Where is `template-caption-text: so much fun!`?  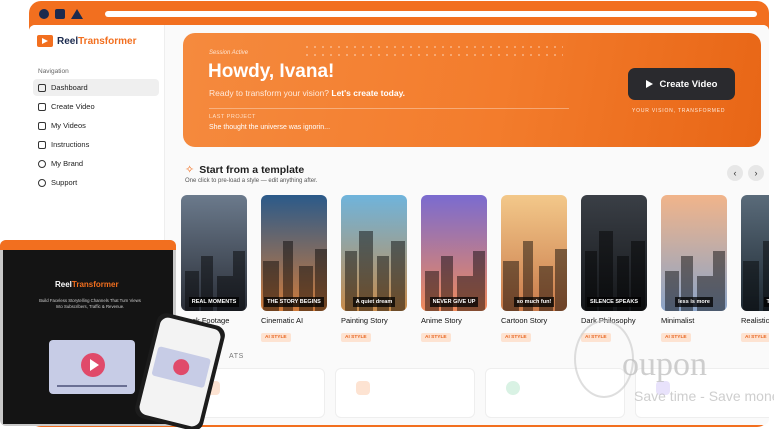
template-caption-text: so much fun! is located at coordinates (534, 302).